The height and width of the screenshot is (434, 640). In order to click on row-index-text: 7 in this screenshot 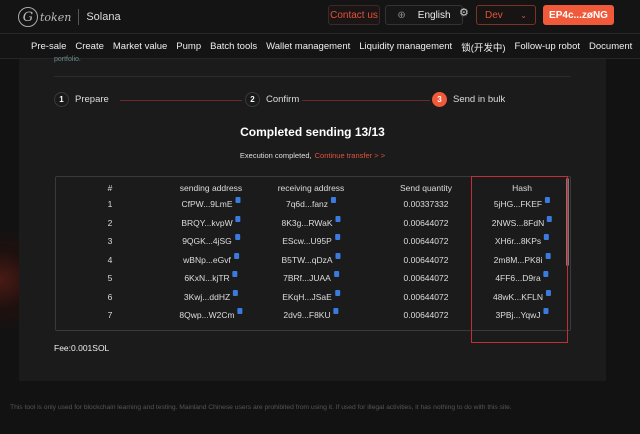, I will do `click(110, 315)`.